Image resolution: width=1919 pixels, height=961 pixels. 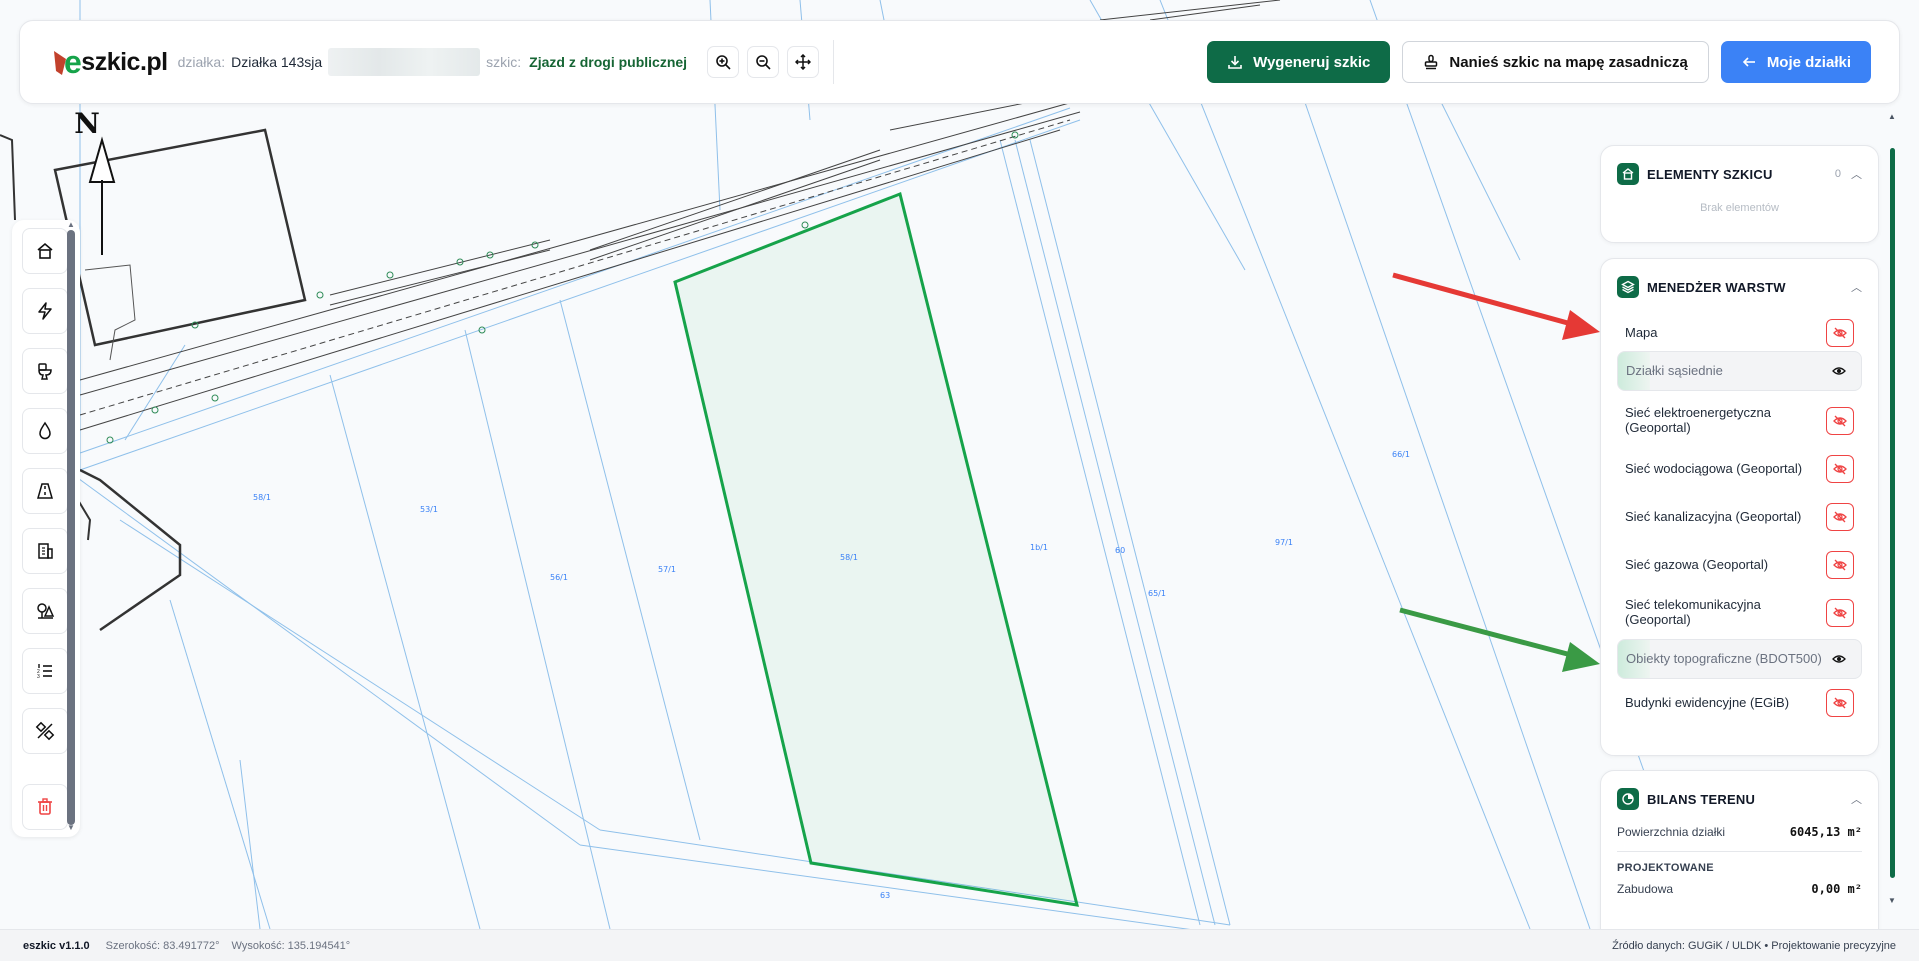 What do you see at coordinates (1671, 832) in the screenshot?
I see `parcel-area-label: Powierzchnia działki` at bounding box center [1671, 832].